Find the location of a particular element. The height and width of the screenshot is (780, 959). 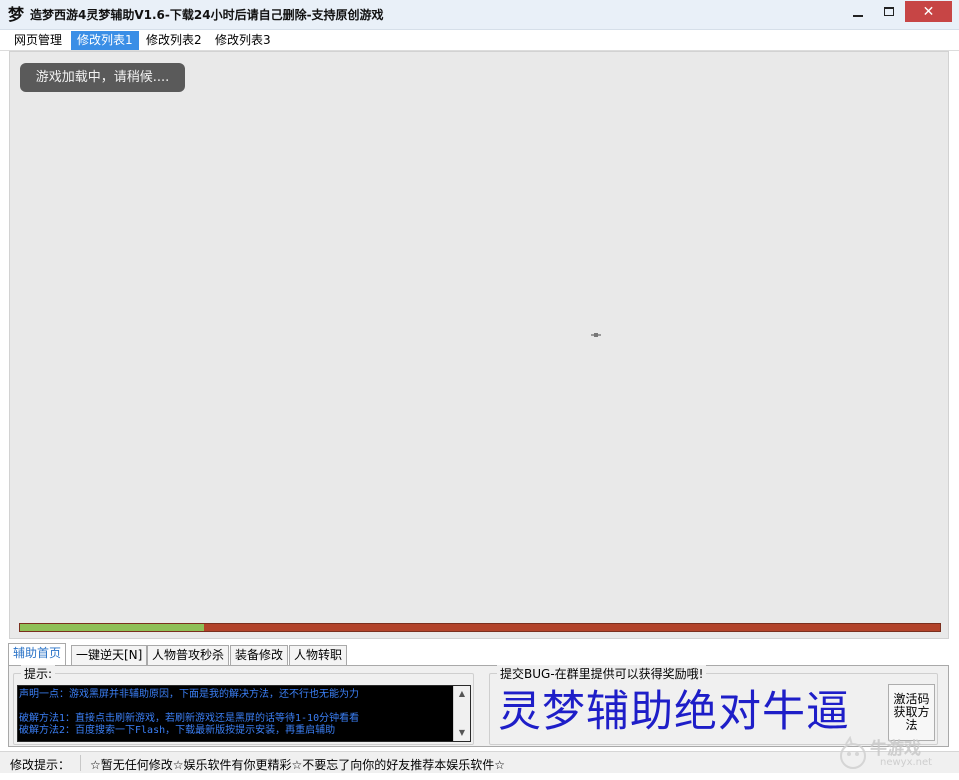

close-button: ✕ is located at coordinates (928, 11).